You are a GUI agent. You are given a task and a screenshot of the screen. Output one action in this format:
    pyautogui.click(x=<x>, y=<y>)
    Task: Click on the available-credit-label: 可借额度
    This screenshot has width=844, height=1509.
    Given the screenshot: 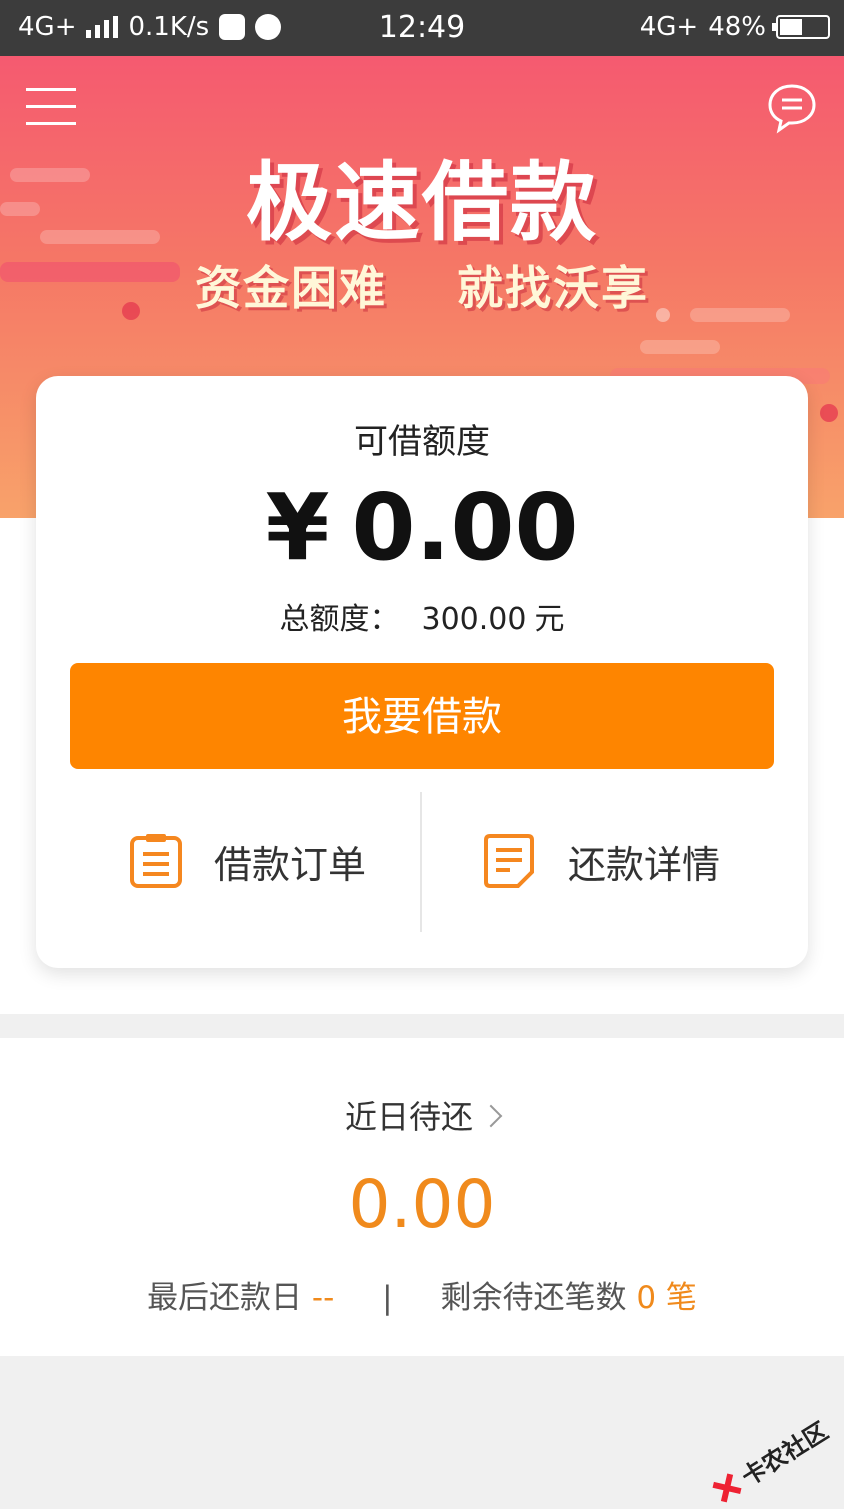 What is the action you would take?
    pyautogui.click(x=422, y=442)
    